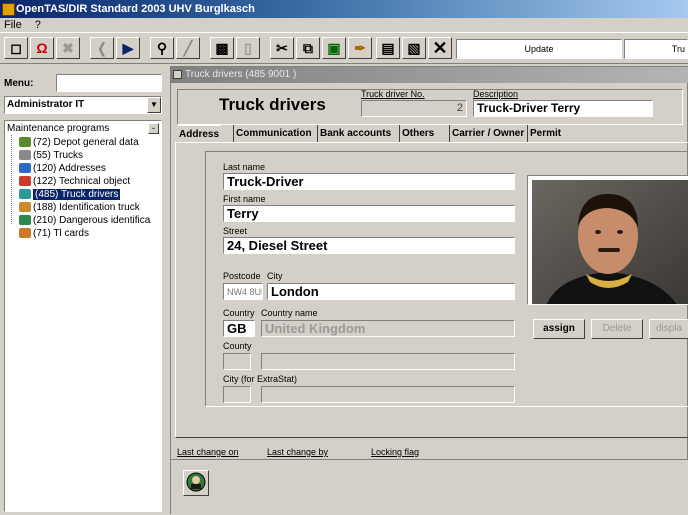 The height and width of the screenshot is (515, 688). I want to click on preview-button: ▧, so click(414, 48).